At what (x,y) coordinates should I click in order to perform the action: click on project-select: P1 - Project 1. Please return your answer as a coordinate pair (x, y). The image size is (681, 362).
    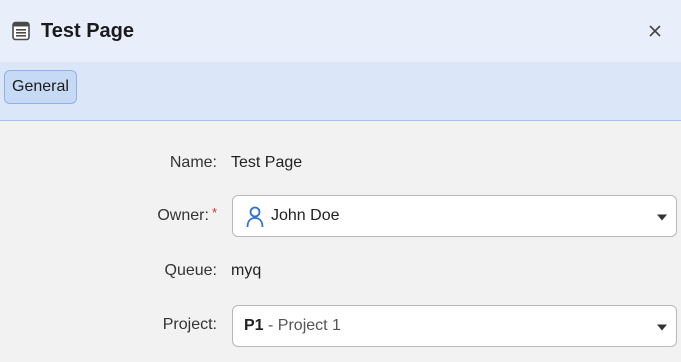
    Looking at the image, I should click on (454, 326).